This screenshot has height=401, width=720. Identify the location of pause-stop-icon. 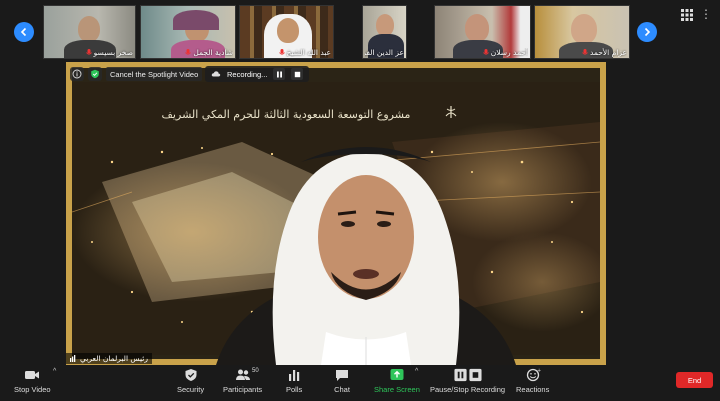
(467, 375).